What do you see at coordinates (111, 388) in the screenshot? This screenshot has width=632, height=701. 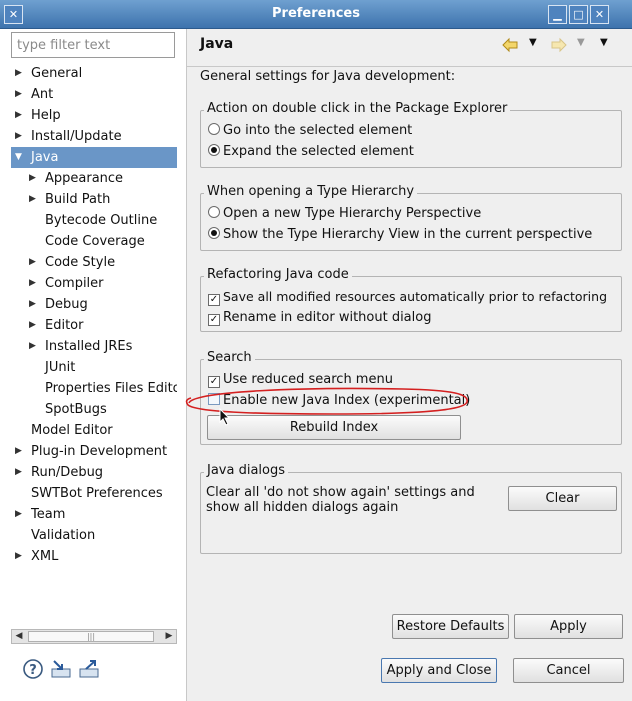 I see `tree-item-label: Properties Files Edito` at bounding box center [111, 388].